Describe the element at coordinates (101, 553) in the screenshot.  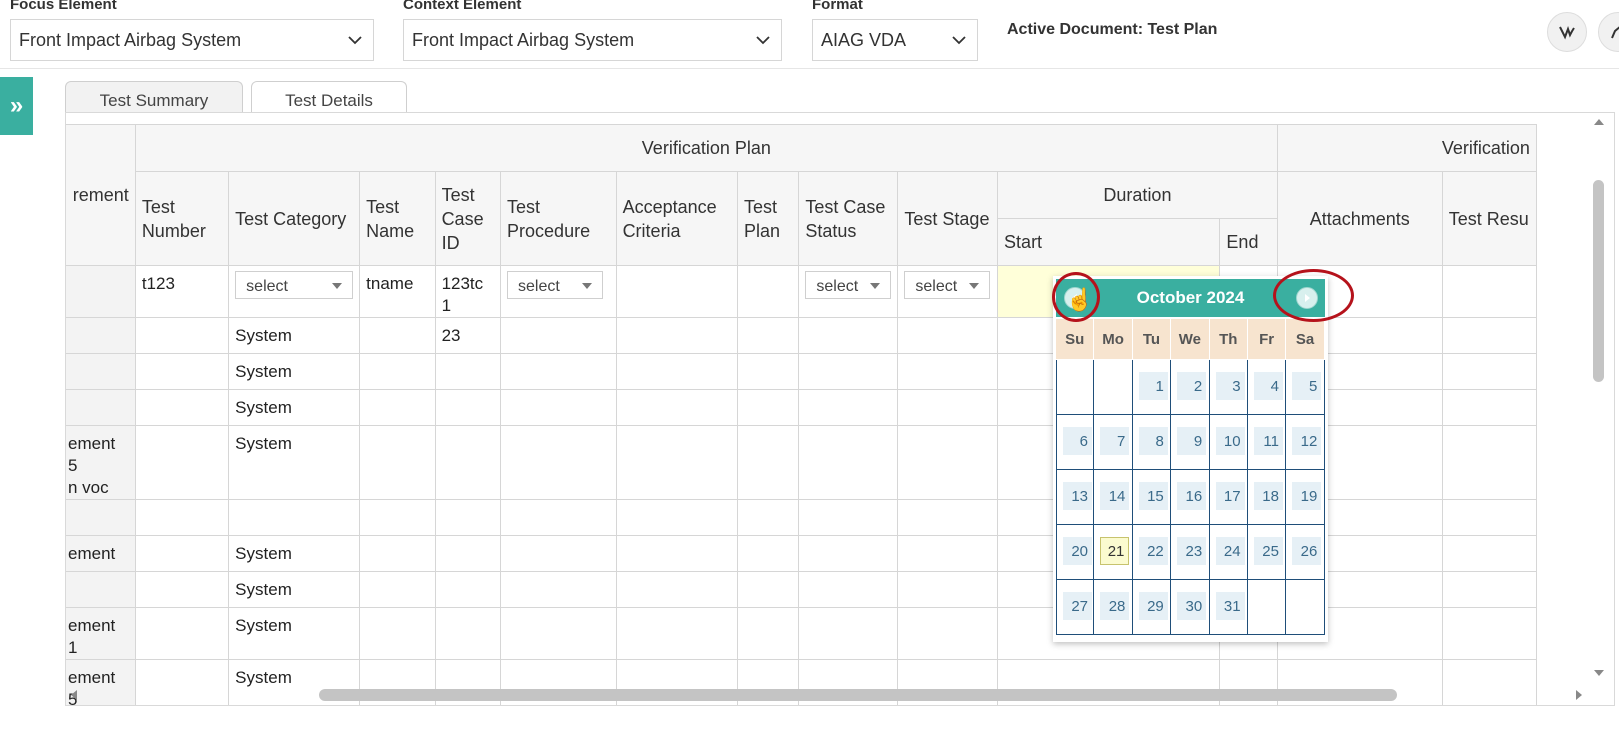
I see `requirement-cell: ement` at that location.